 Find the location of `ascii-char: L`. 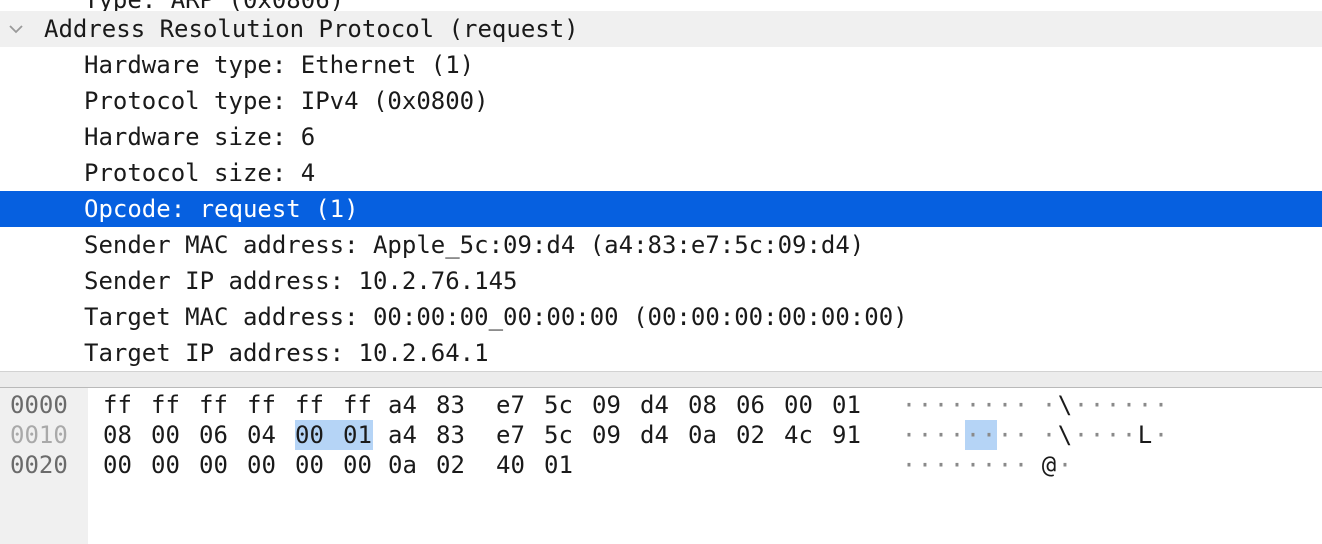

ascii-char: L is located at coordinates (1145, 435).